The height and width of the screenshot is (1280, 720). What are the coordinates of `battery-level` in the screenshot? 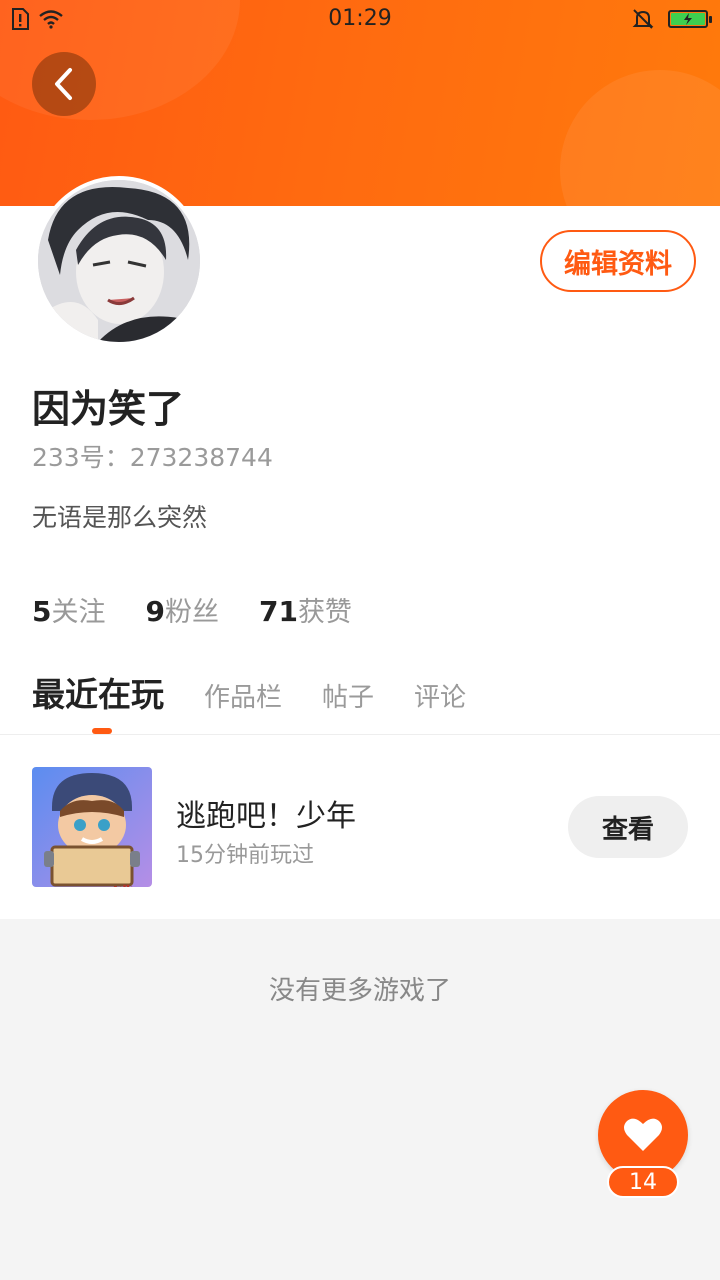 It's located at (688, 19).